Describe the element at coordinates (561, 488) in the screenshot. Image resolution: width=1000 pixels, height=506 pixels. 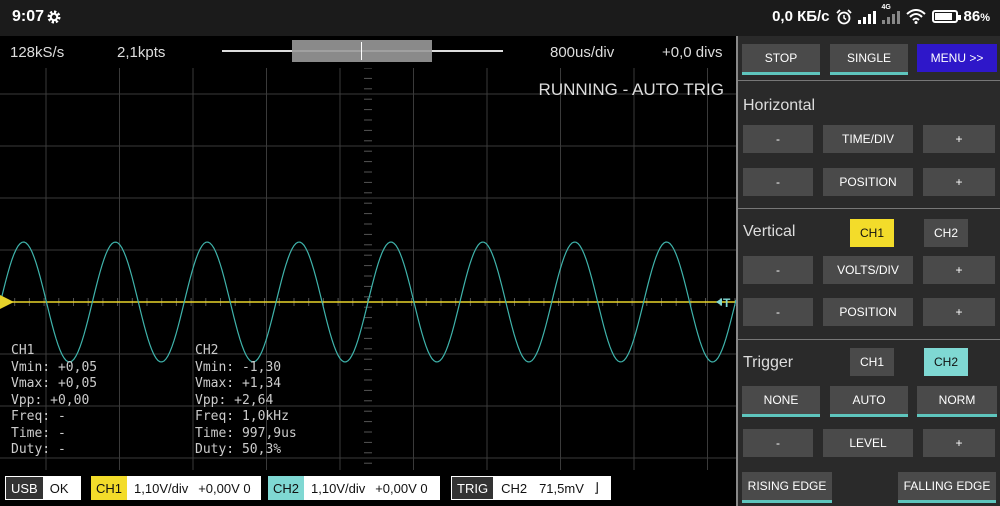
I see `trig-level: 71,5mV` at that location.